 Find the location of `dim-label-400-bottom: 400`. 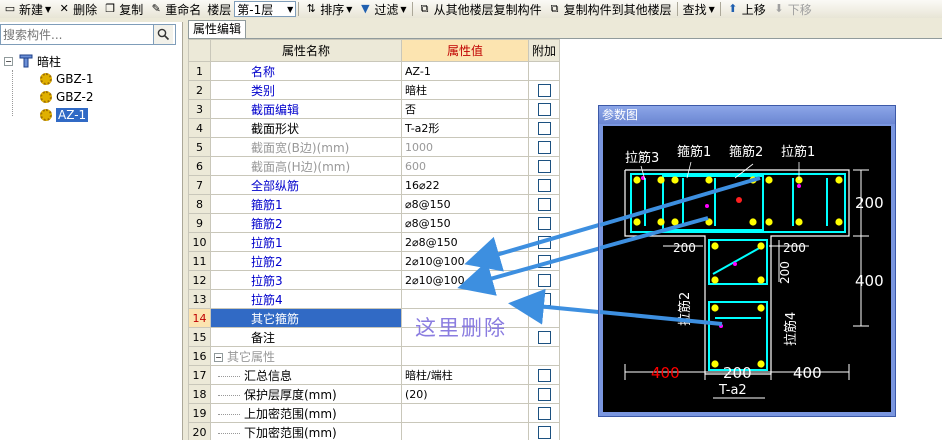

dim-label-400-bottom: 400 is located at coordinates (807, 373).